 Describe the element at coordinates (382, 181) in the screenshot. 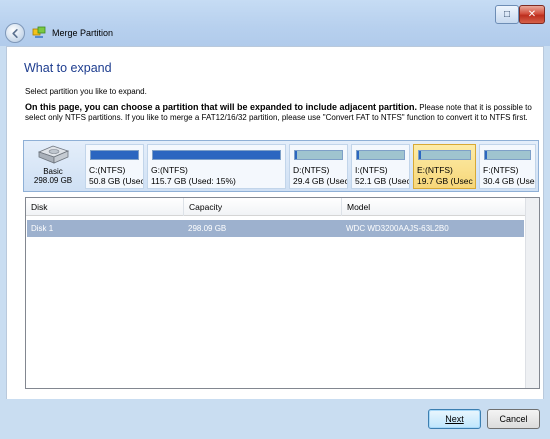

I see `partition-size: 52.1 GB (Usec` at that location.